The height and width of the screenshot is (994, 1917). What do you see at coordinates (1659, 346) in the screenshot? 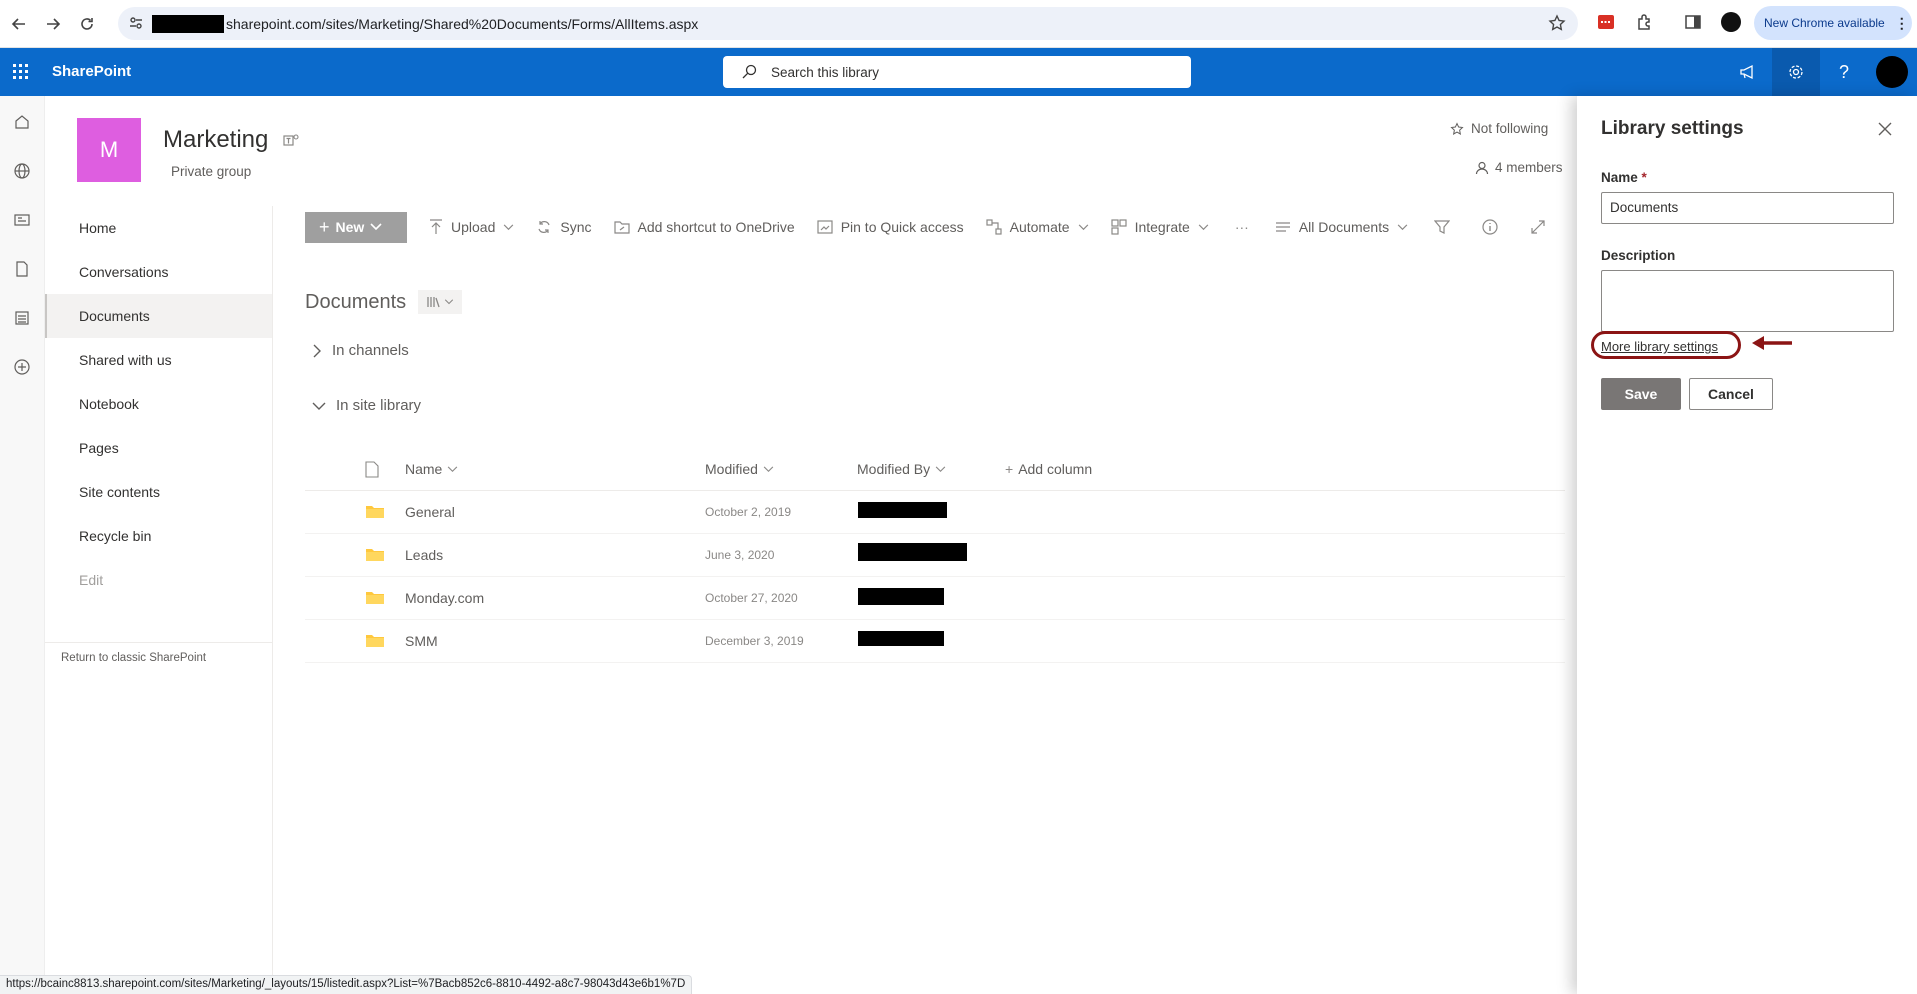
I see `more-library-settings-link: More library settings` at bounding box center [1659, 346].